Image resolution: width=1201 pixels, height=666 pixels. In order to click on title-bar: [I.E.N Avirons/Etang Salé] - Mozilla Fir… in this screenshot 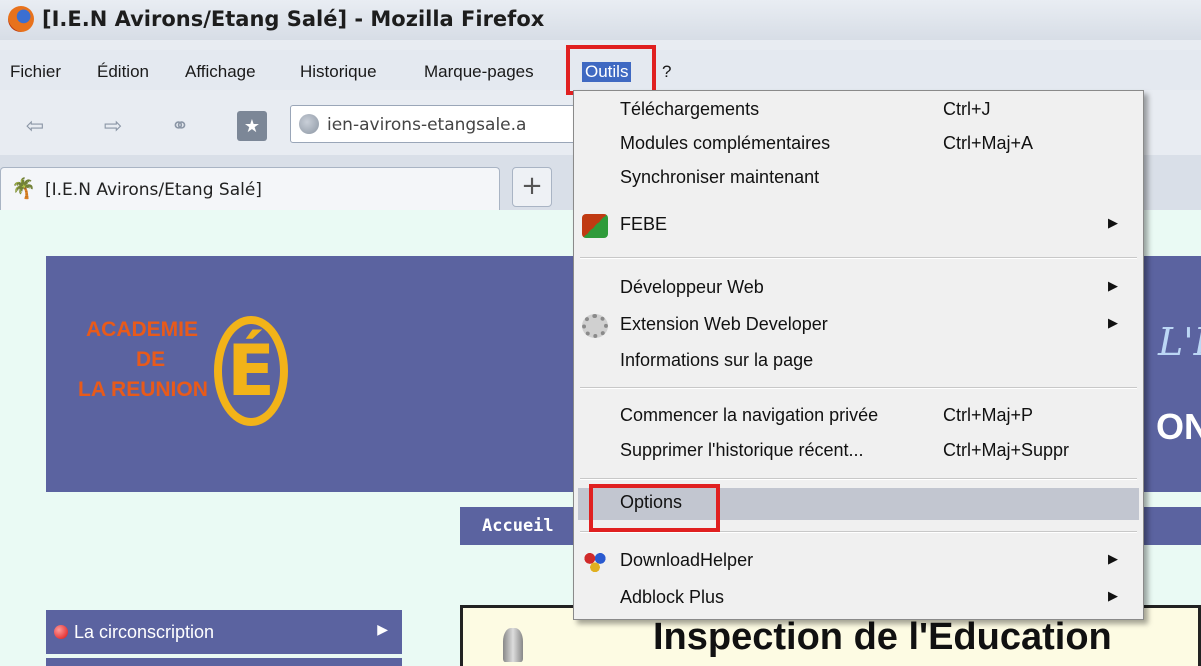, I will do `click(600, 20)`.